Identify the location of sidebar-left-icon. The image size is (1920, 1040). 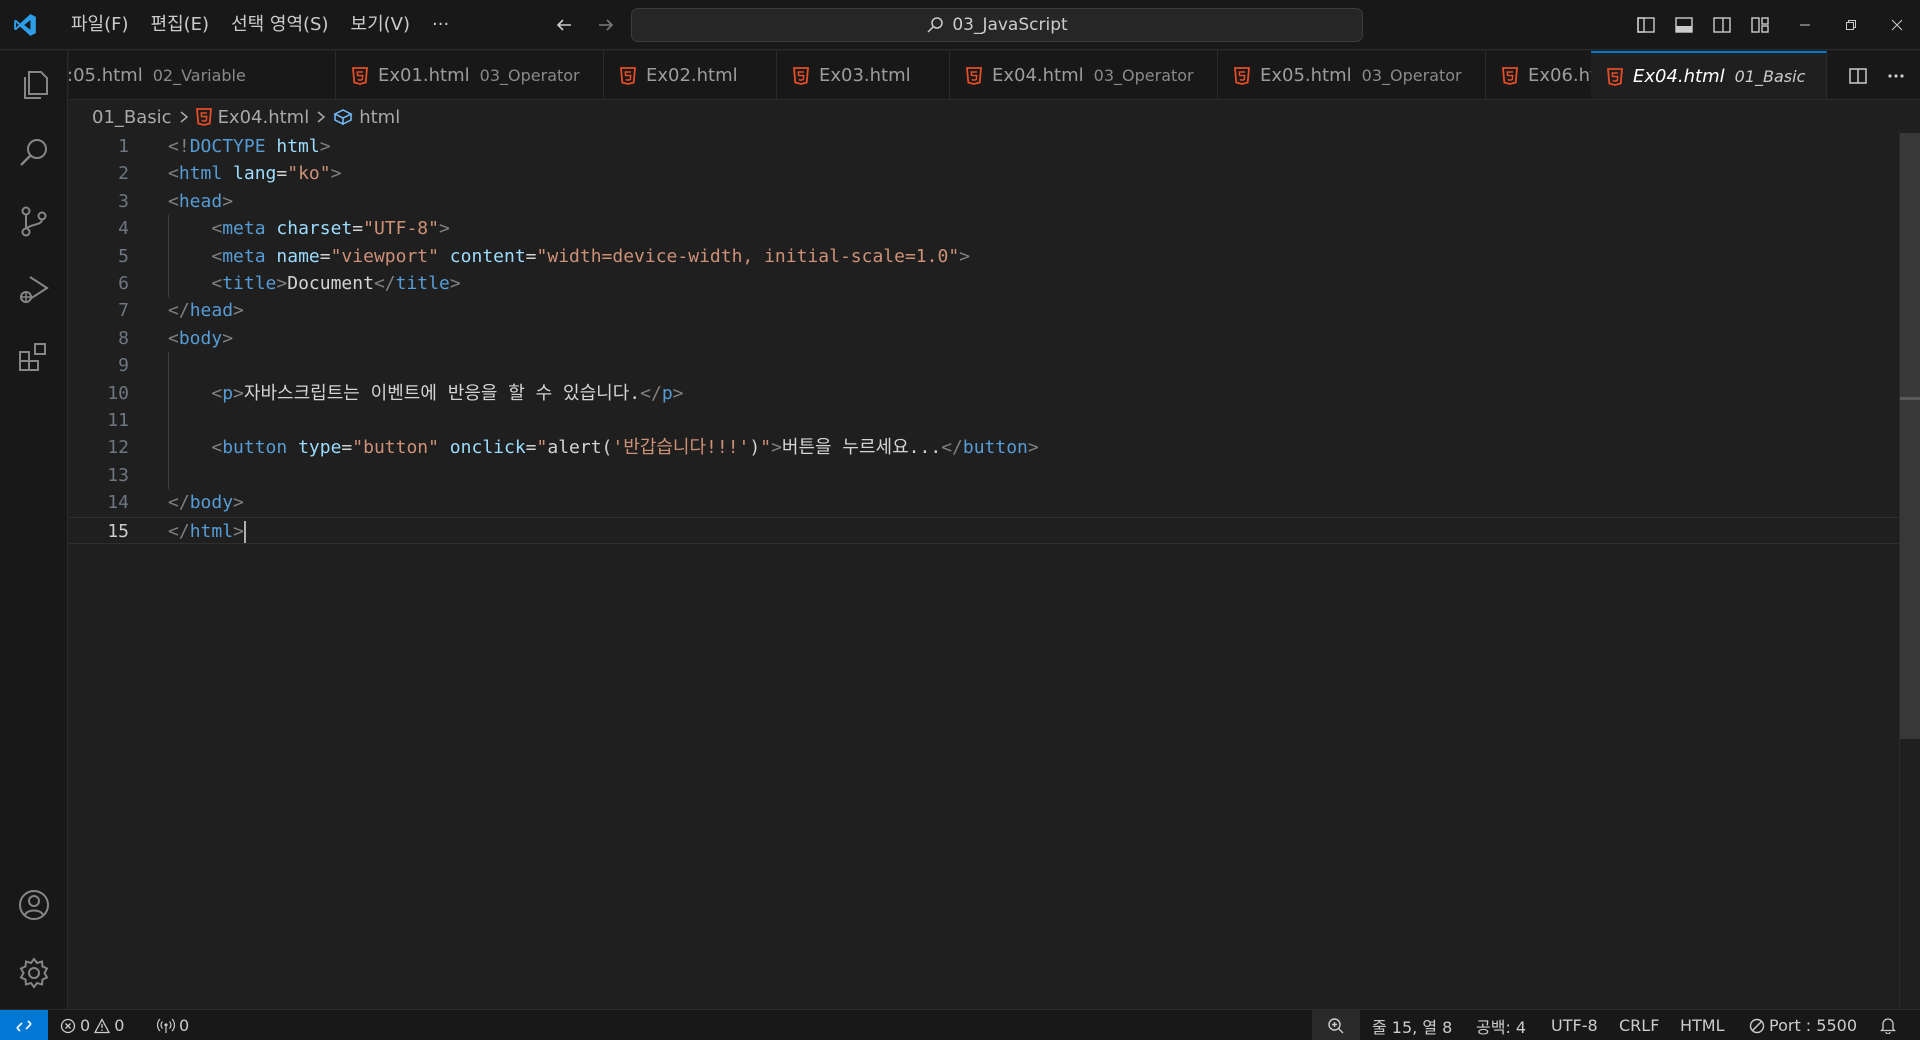
(1646, 25).